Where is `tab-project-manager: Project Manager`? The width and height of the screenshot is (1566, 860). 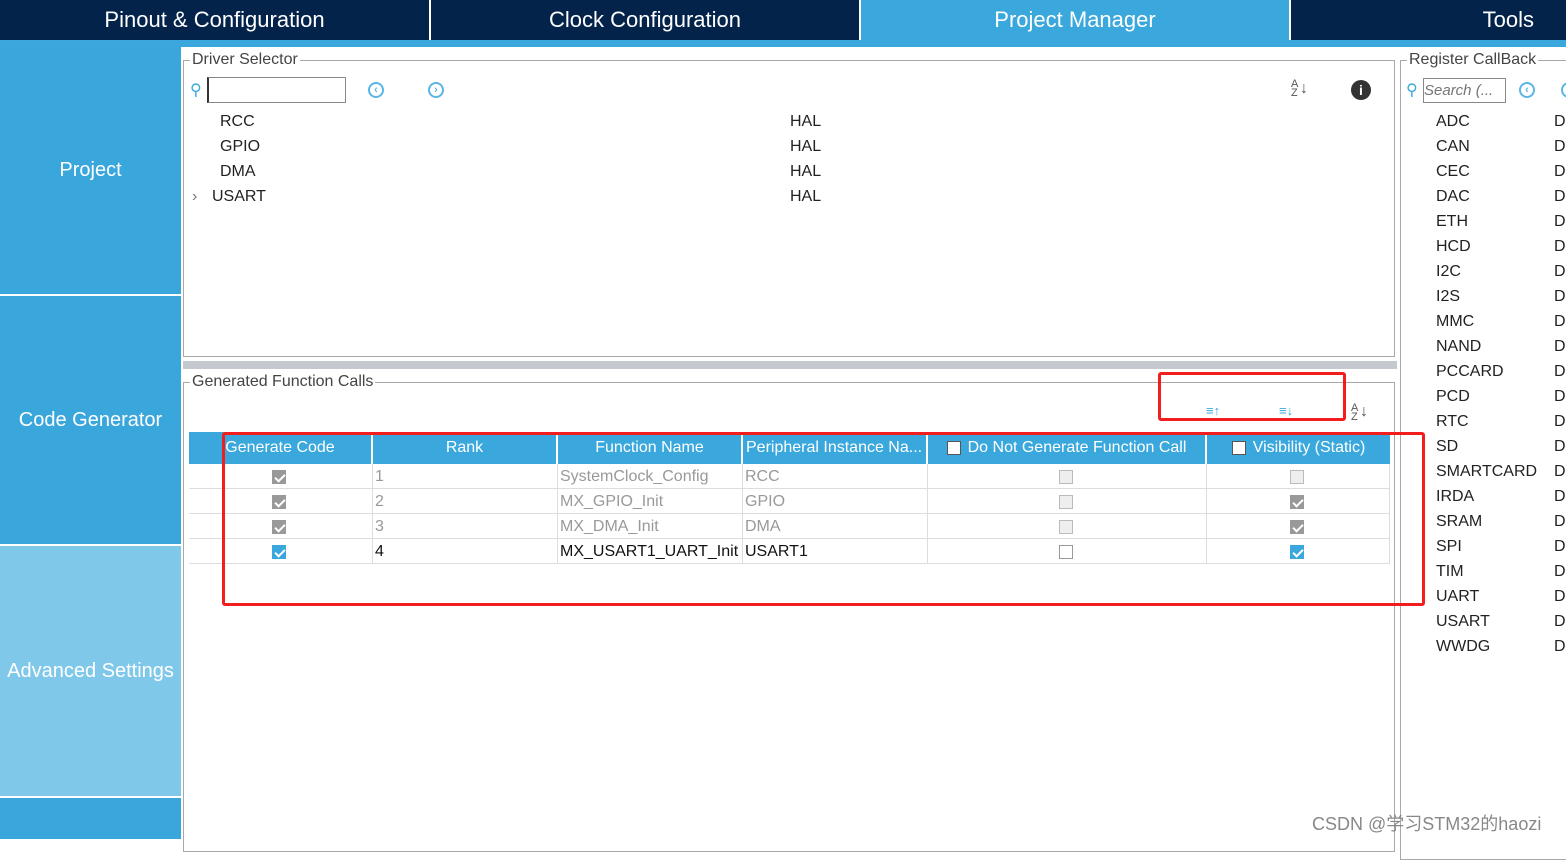 tab-project-manager: Project Manager is located at coordinates (1076, 20).